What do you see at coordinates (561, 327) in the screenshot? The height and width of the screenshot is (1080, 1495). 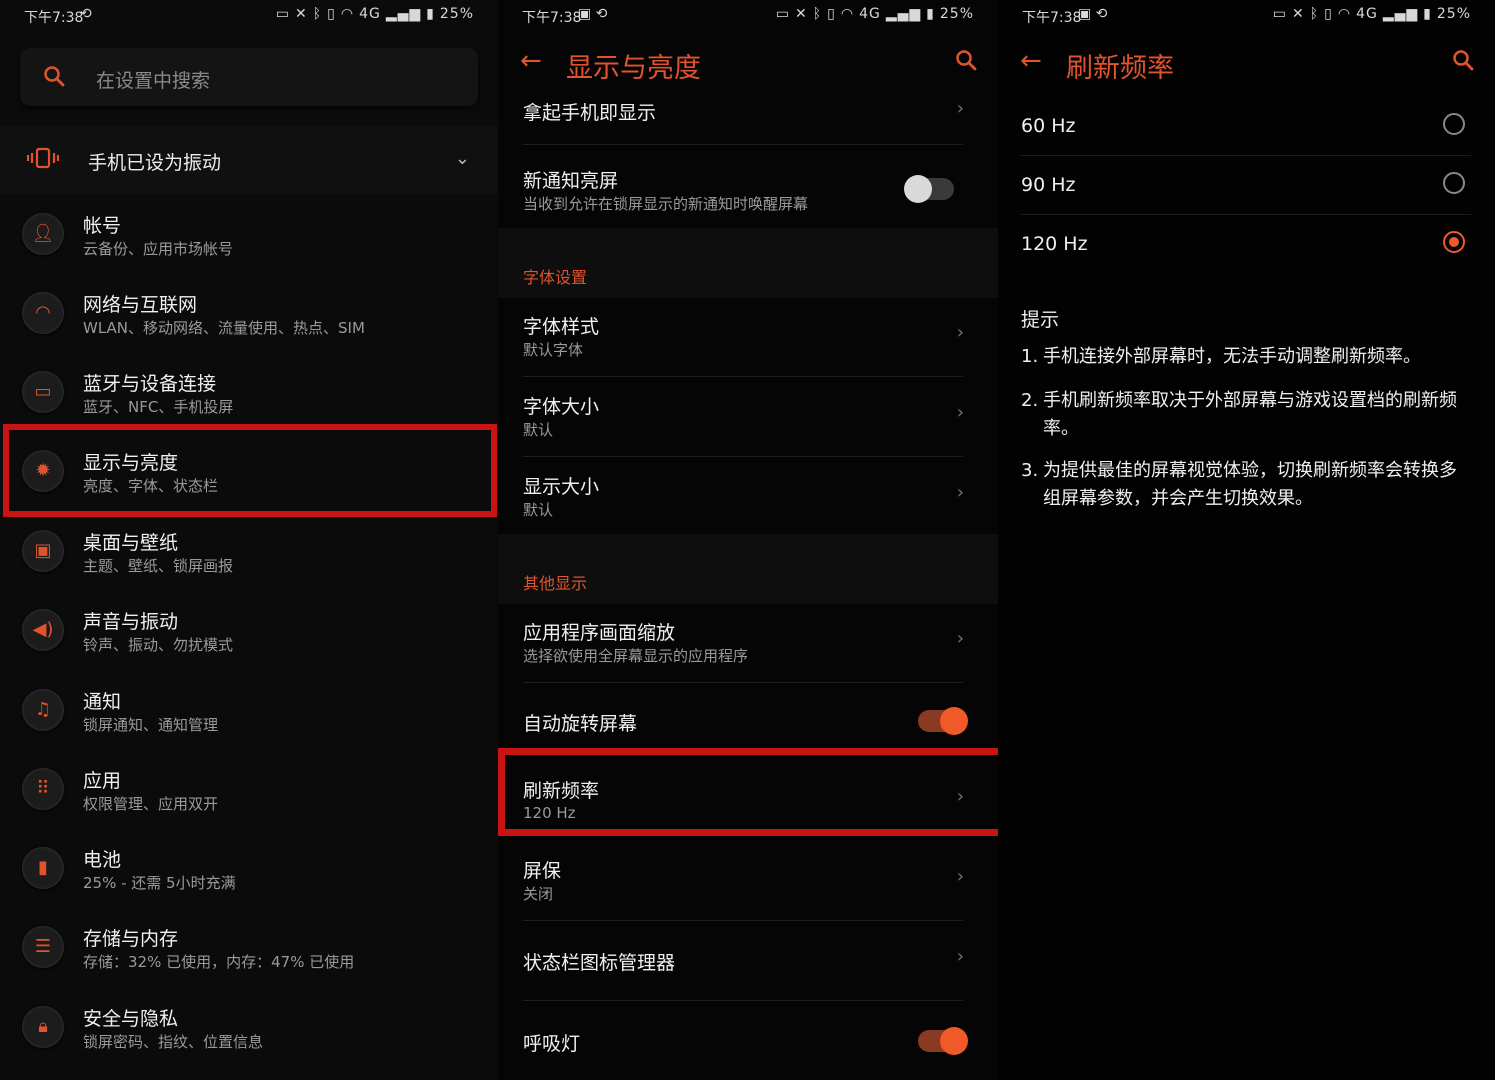 I see `row-title: 字体样式` at bounding box center [561, 327].